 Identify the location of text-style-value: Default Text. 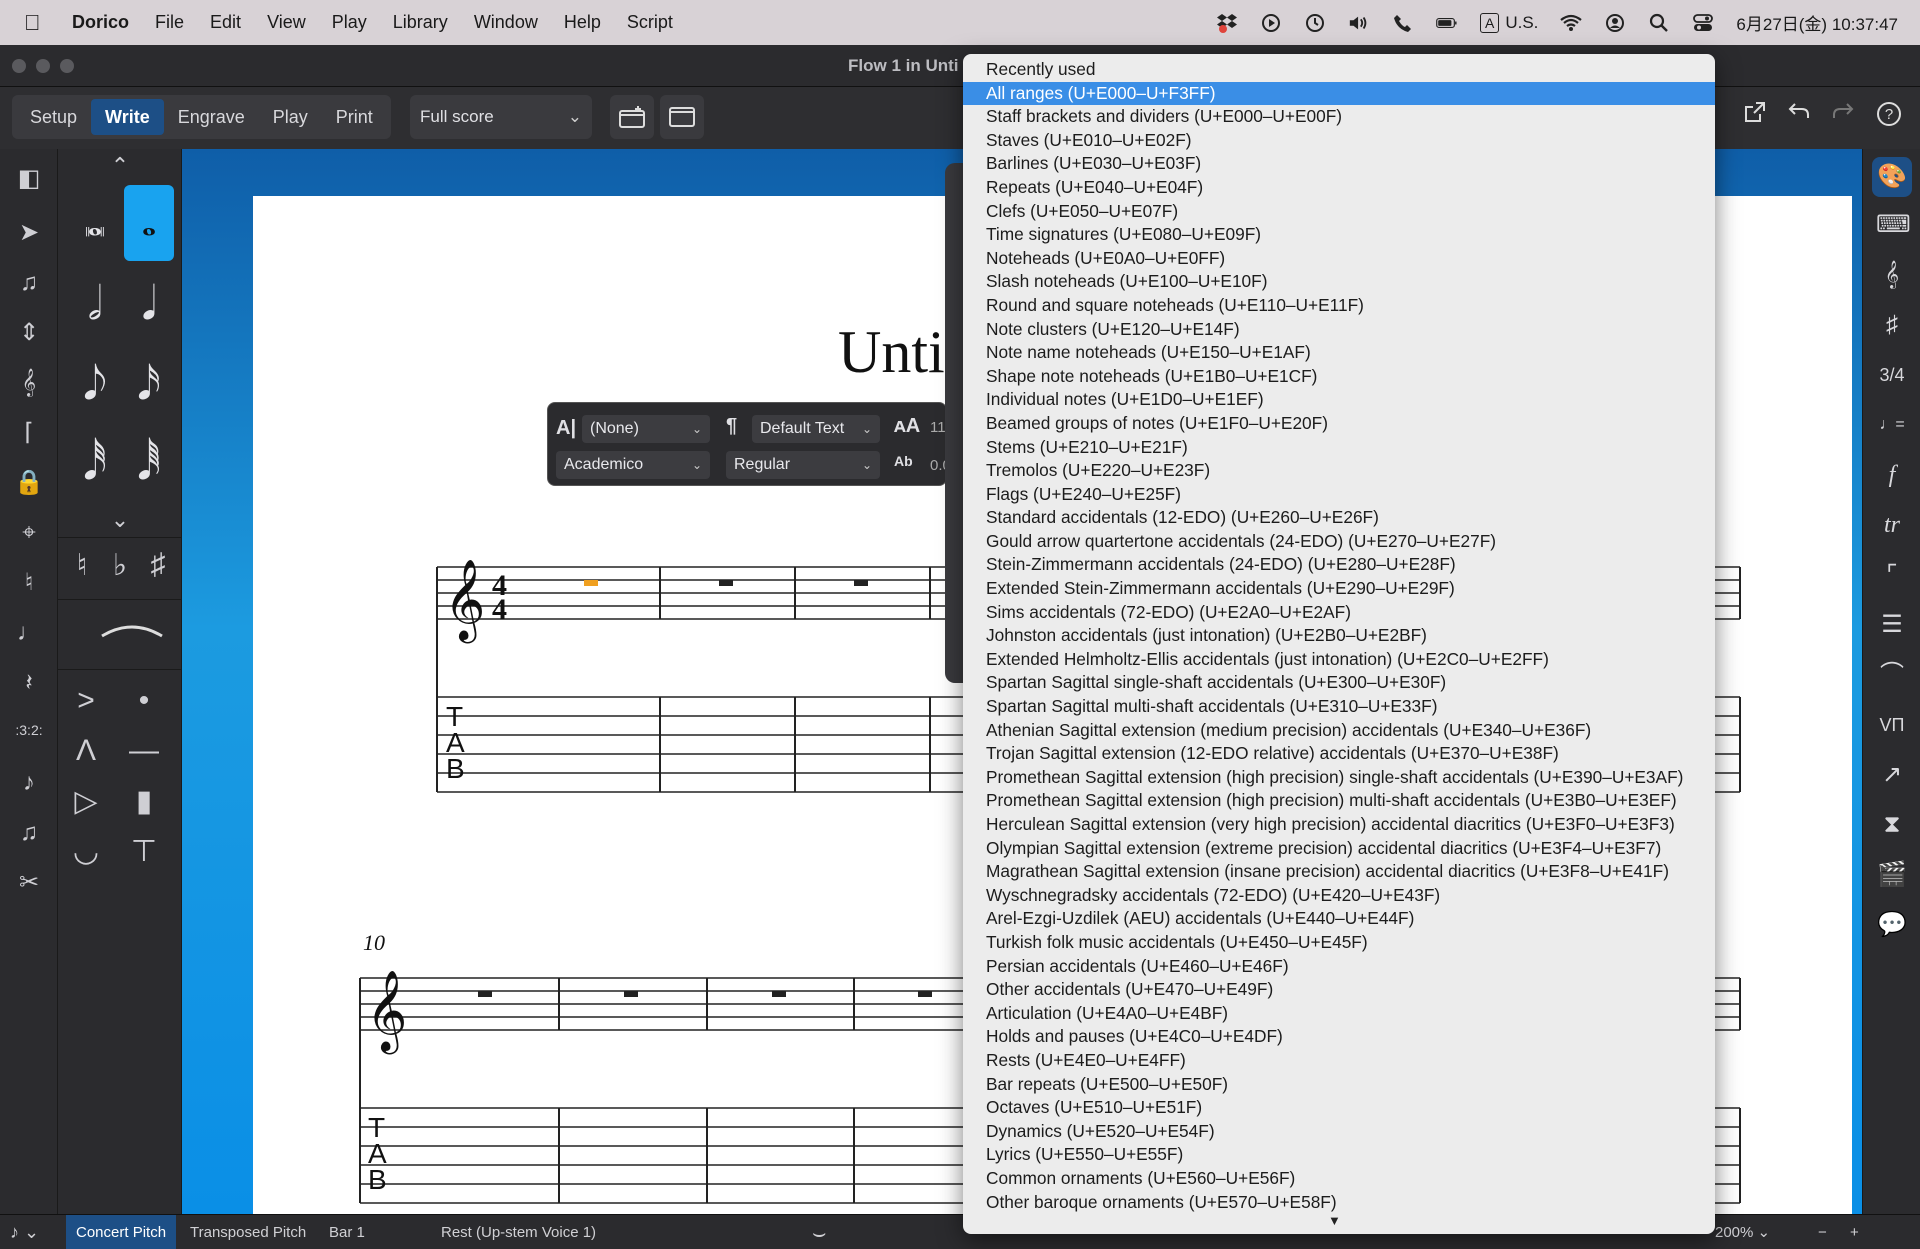
(802, 428).